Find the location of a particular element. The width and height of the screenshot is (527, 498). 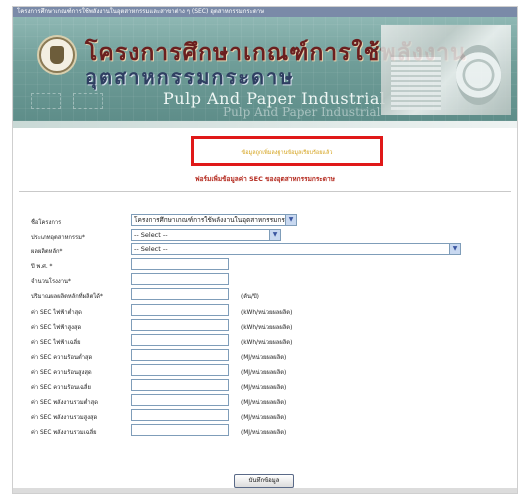

form-row: ค่า SEC พลังงานรวมเฉลี่ย (MJ/หน่วยผลผลิต) is located at coordinates (271, 431).